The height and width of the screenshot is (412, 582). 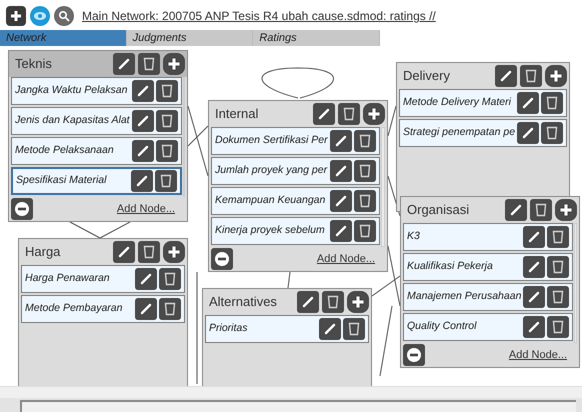 I want to click on horizontal-scrollbar, so click(x=291, y=392).